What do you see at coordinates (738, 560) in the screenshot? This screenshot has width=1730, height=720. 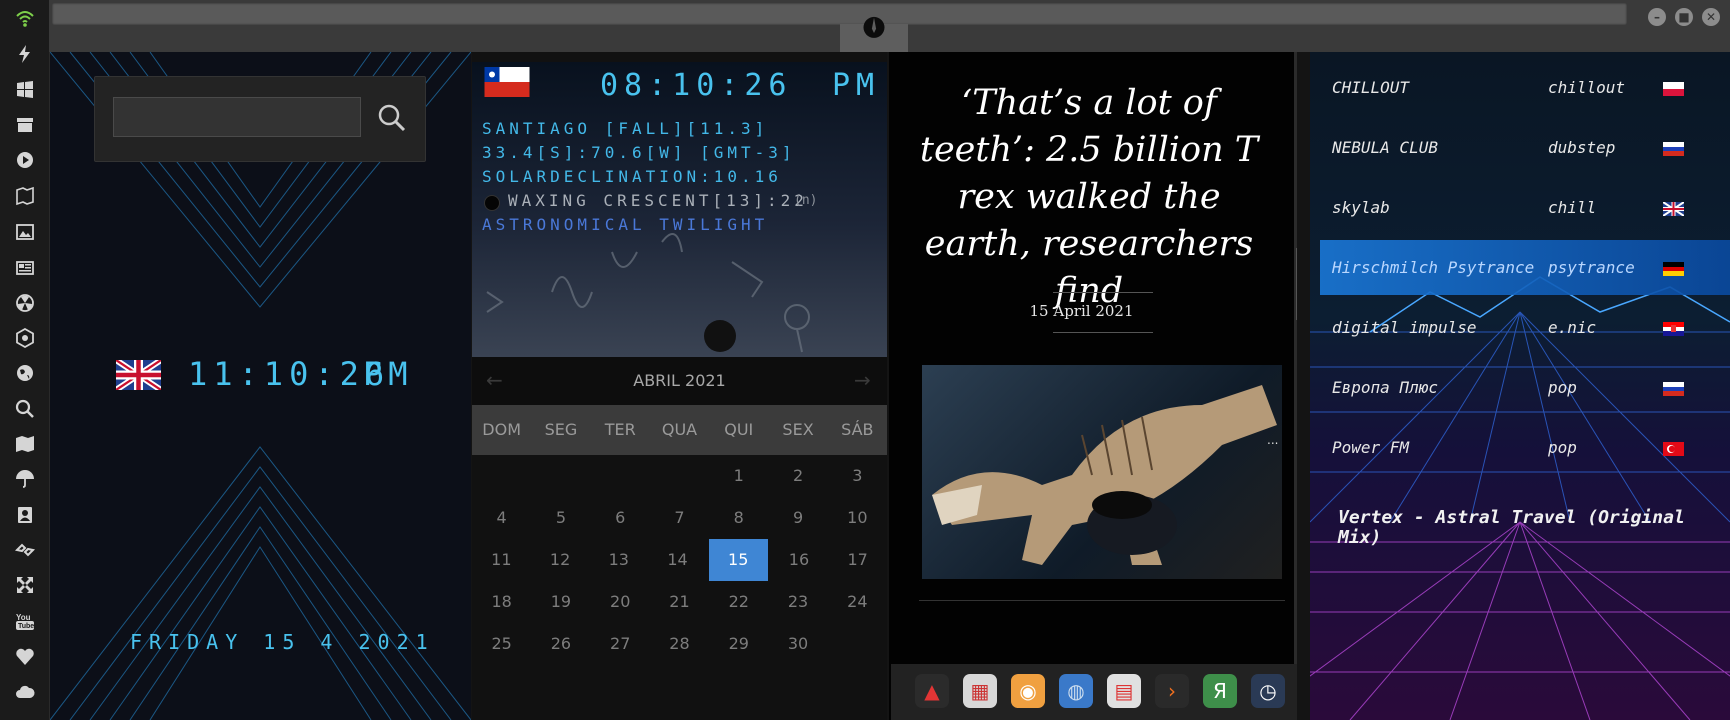 I see `calendar-day-today: 15` at bounding box center [738, 560].